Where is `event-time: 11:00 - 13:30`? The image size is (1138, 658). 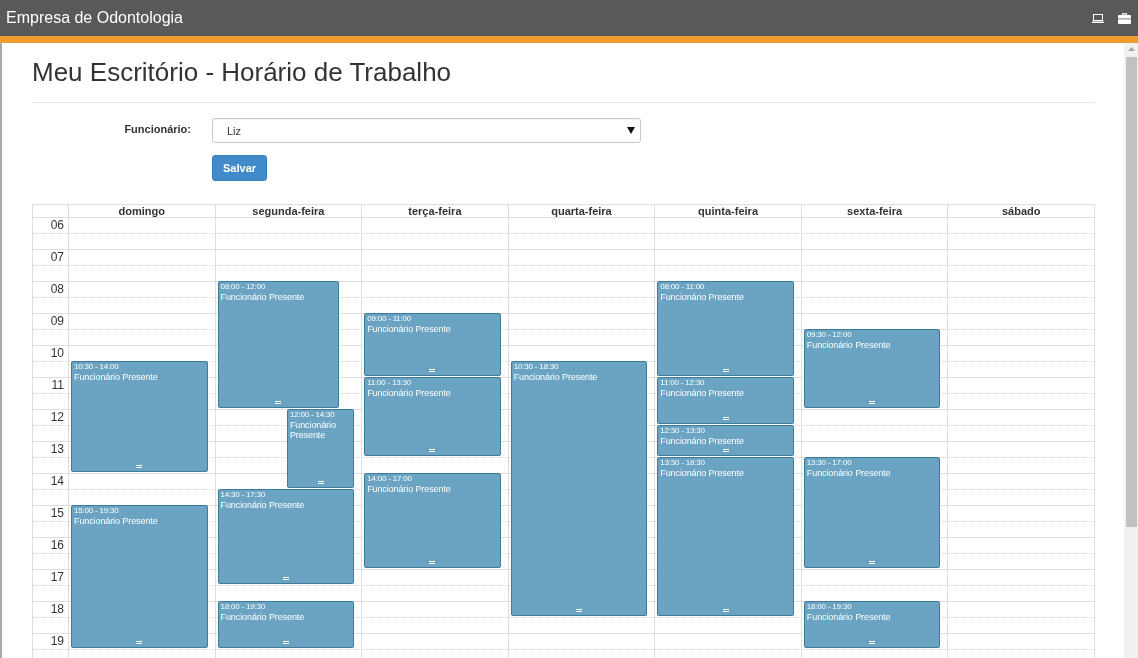
event-time: 11:00 - 13:30 is located at coordinates (389, 383).